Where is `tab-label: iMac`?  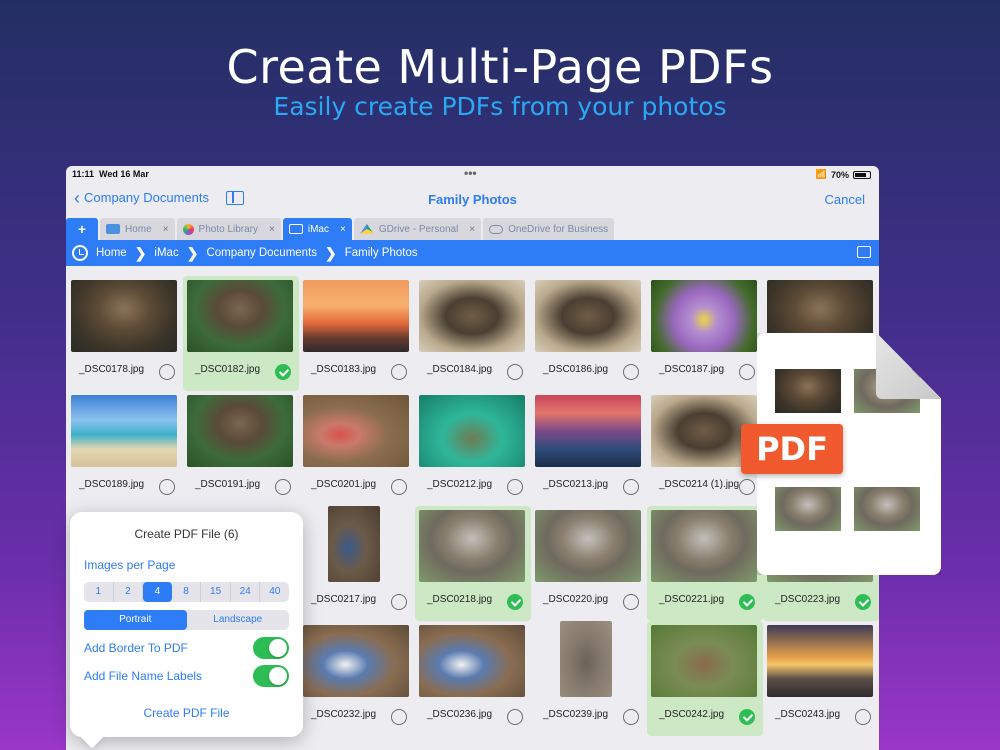 tab-label: iMac is located at coordinates (318, 229).